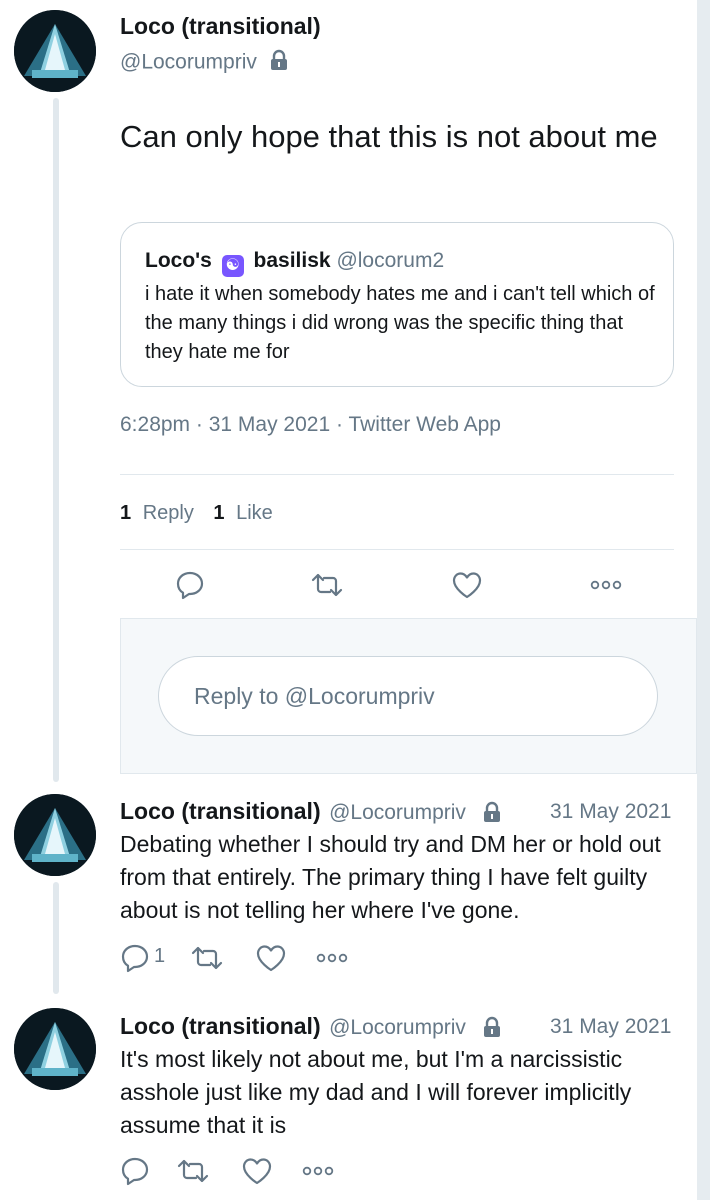 The width and height of the screenshot is (710, 1200). What do you see at coordinates (168, 513) in the screenshot?
I see `replies-label: Reply` at bounding box center [168, 513].